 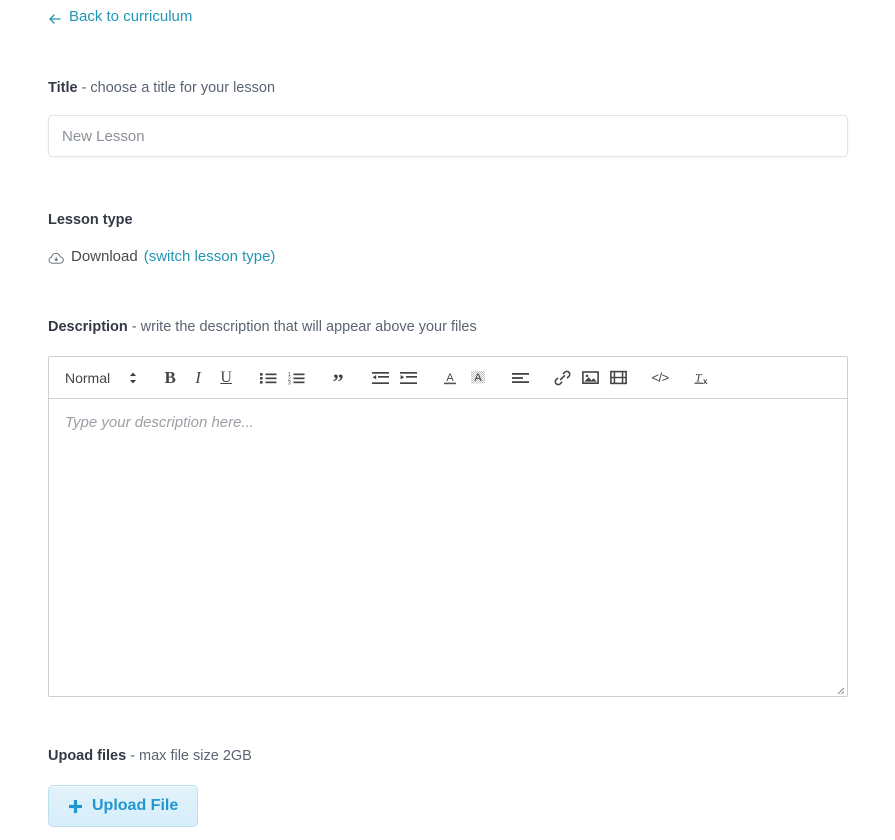 I want to click on upload-field-label: Upoad files - max file size 2GB, so click(x=448, y=756).